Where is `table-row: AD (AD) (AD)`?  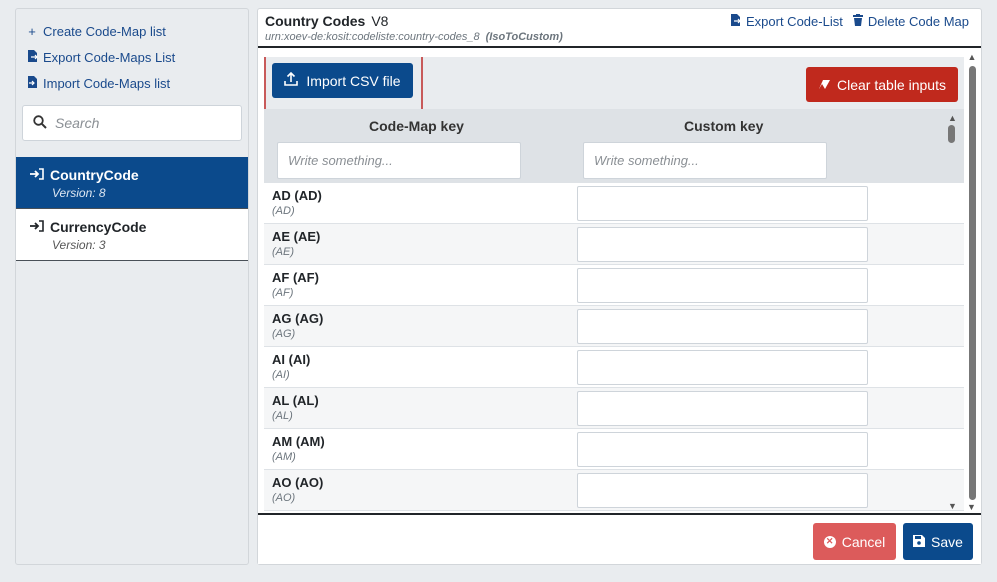 table-row: AD (AD) (AD) is located at coordinates (614, 203).